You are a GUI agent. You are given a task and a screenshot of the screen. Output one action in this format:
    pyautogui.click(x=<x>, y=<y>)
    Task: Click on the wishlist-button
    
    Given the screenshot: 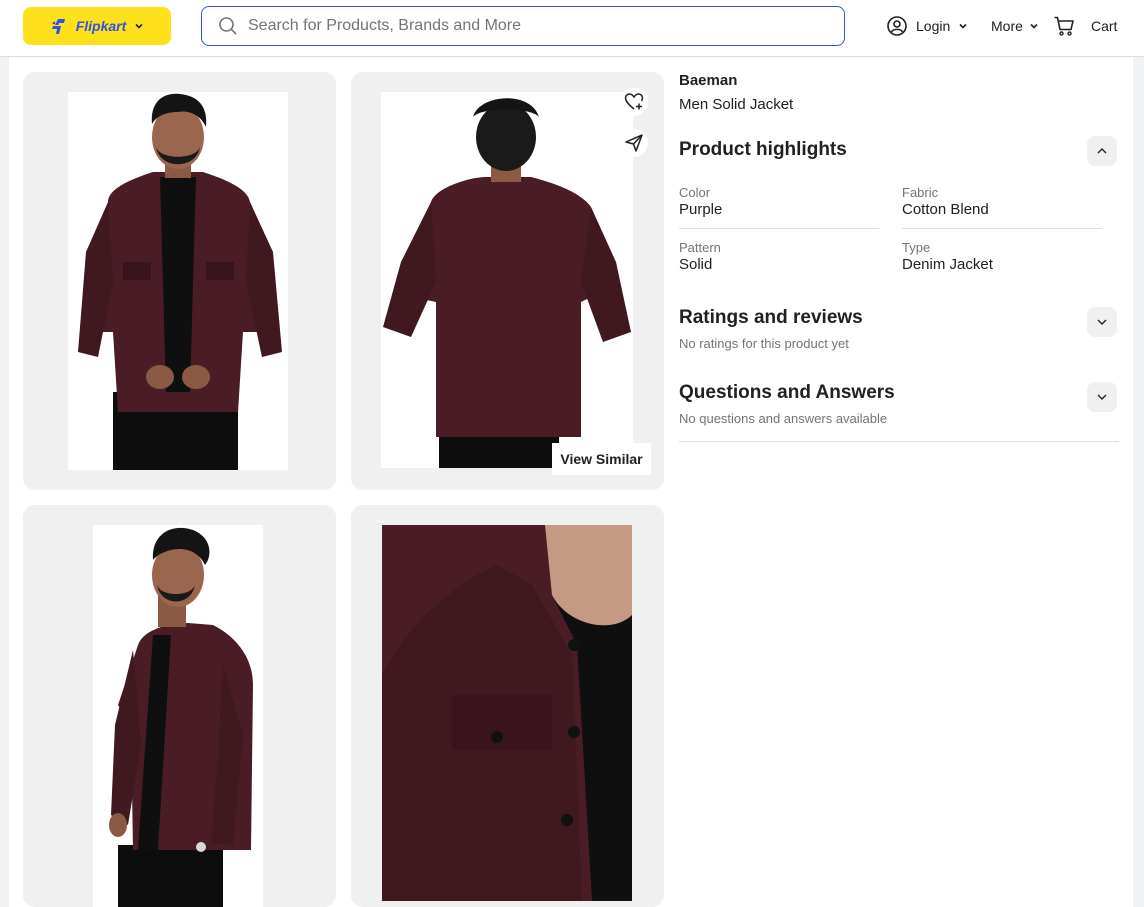 What is the action you would take?
    pyautogui.click(x=634, y=102)
    